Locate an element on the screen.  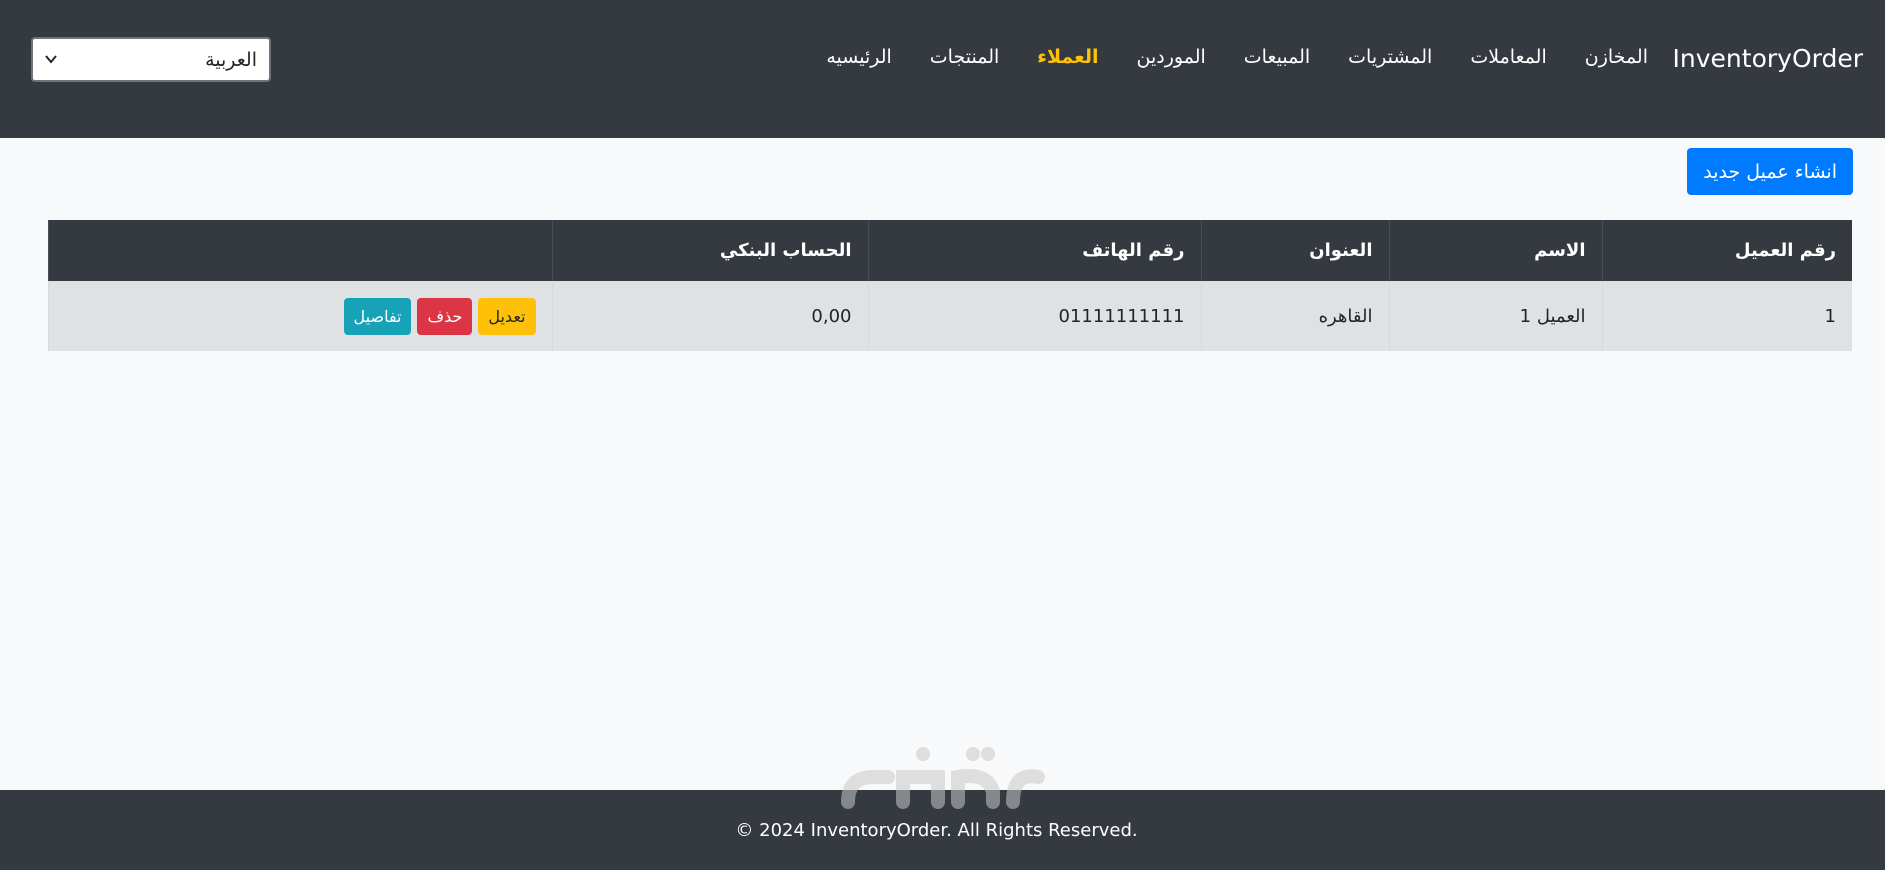
cell-phone: 01111111111 is located at coordinates (1034, 316).